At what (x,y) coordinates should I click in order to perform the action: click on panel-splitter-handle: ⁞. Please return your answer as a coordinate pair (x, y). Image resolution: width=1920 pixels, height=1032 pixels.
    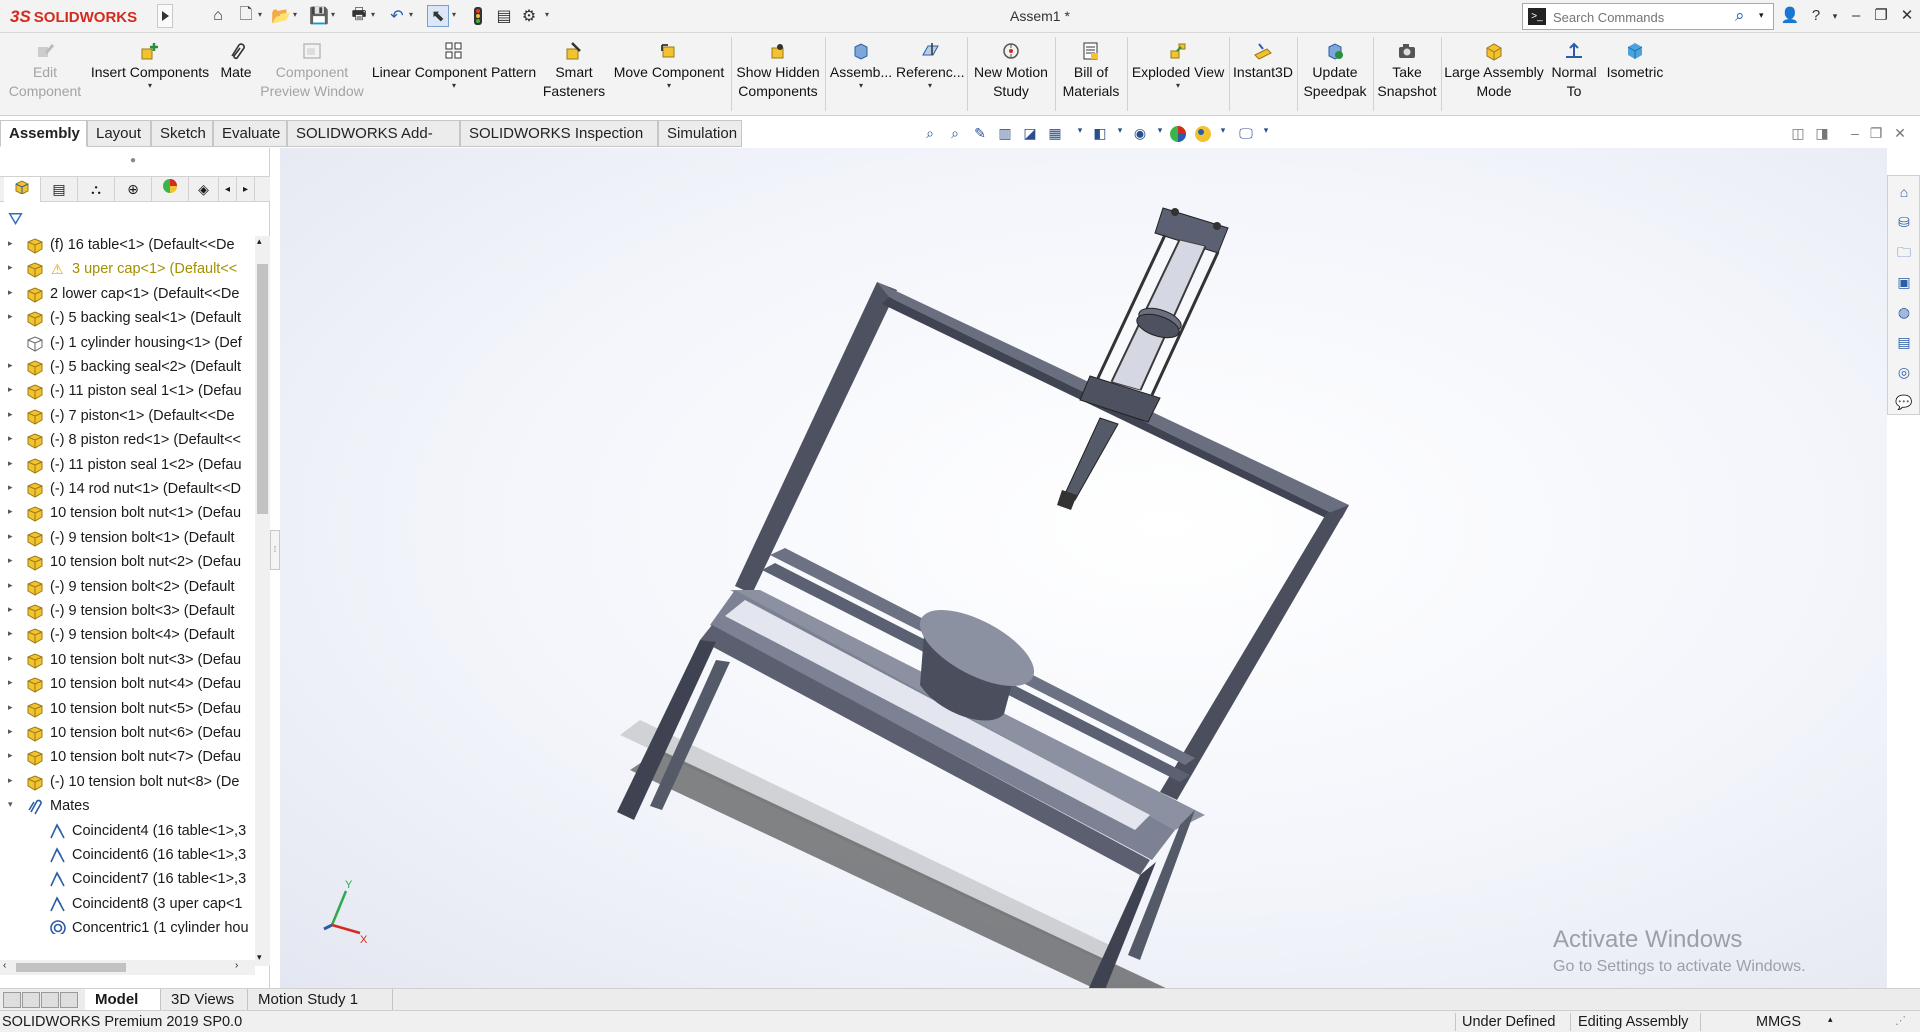
    Looking at the image, I should click on (275, 550).